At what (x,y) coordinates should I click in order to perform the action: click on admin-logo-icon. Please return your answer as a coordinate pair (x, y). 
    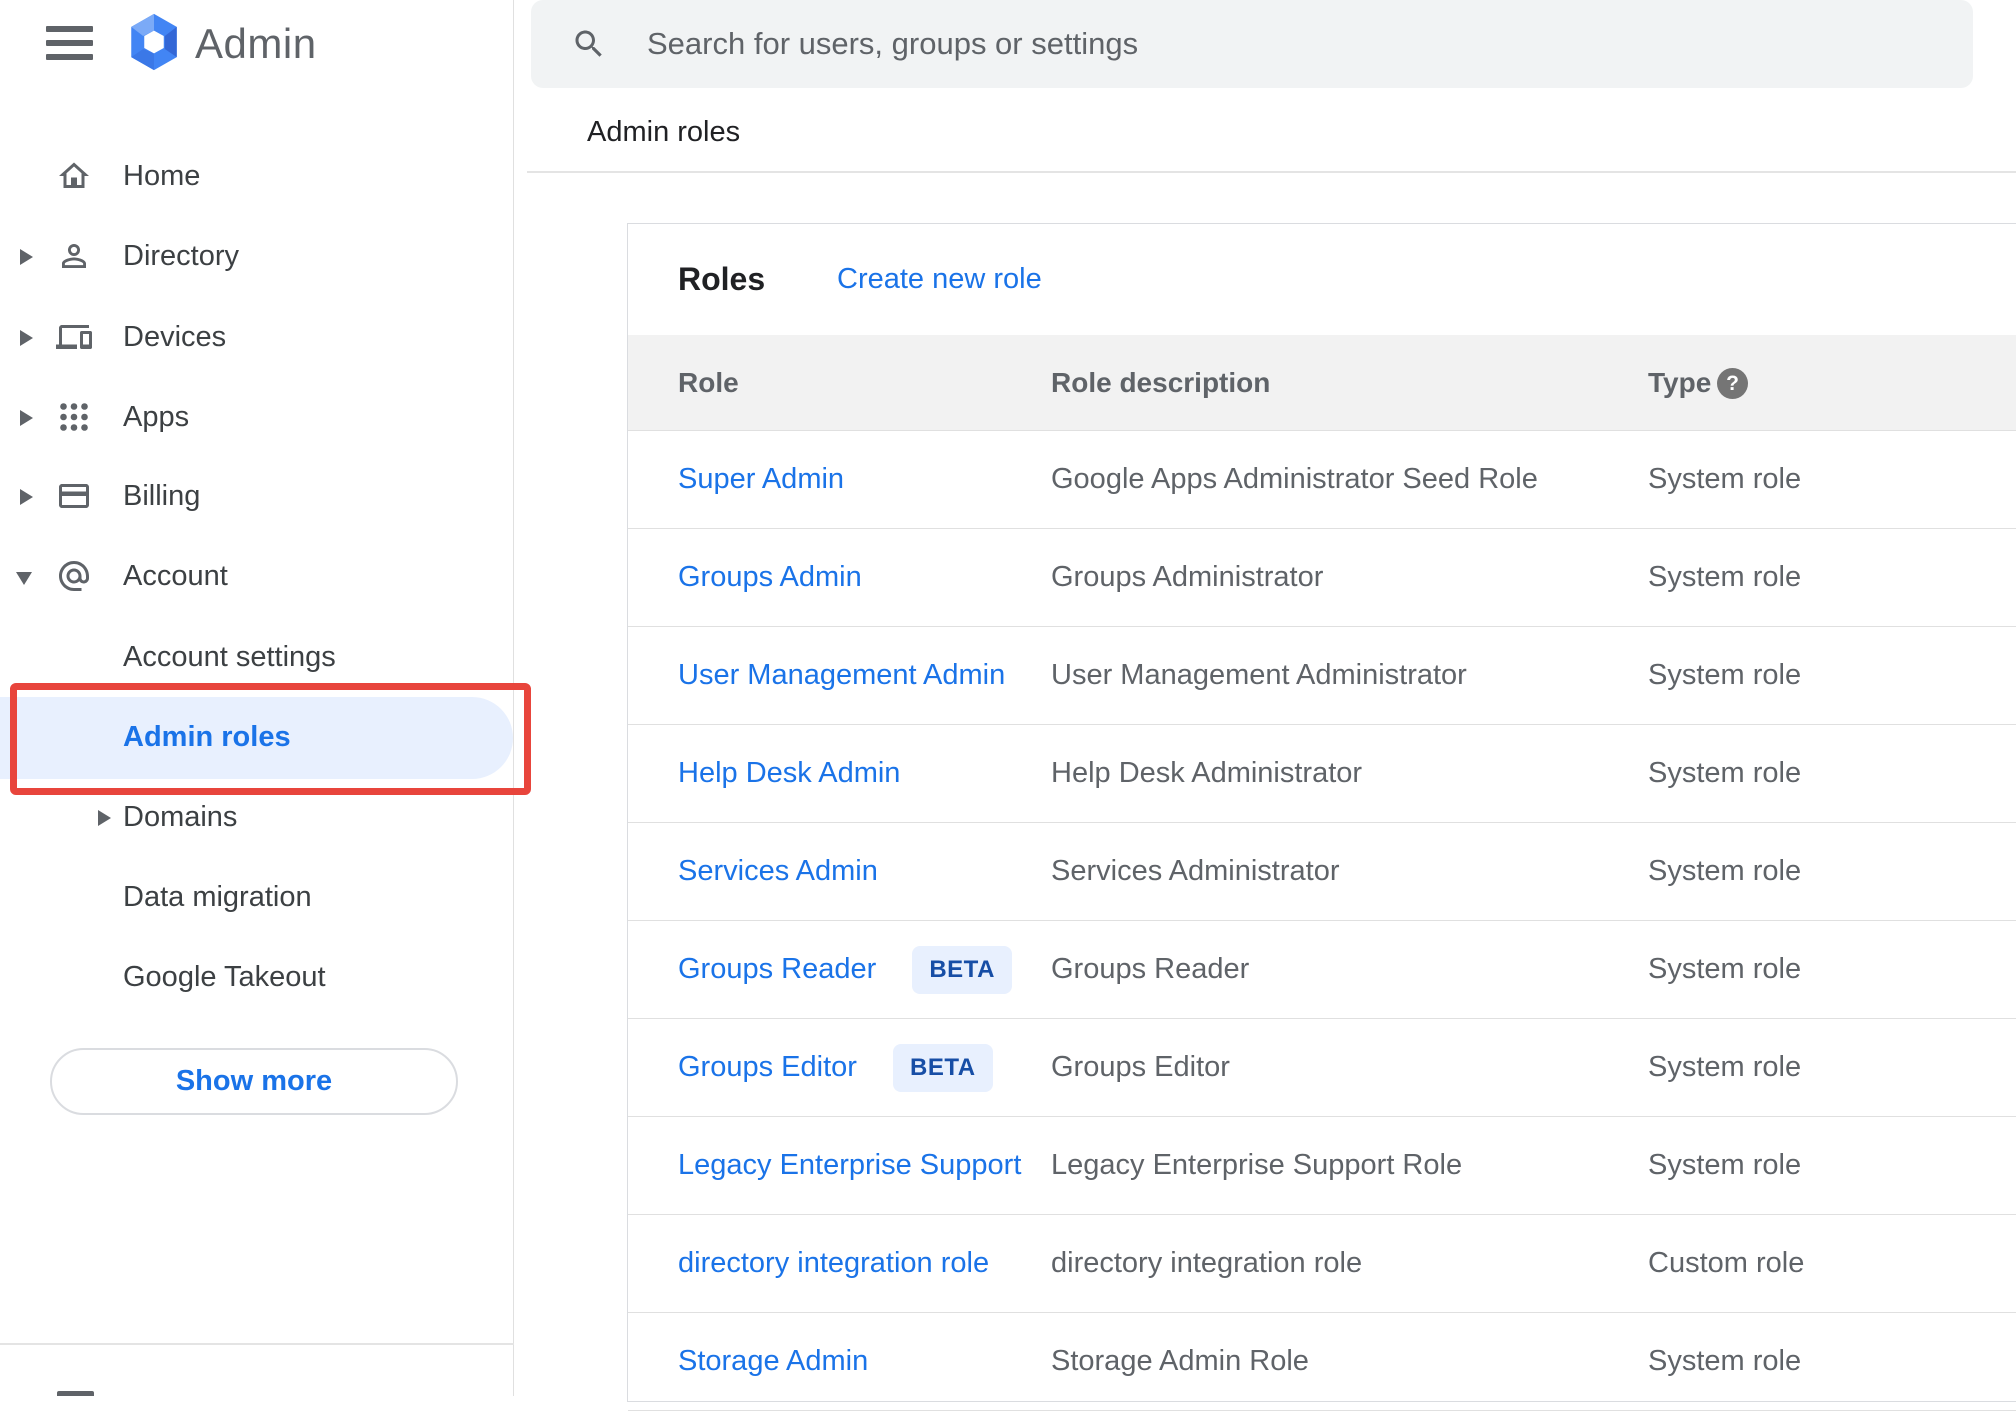
    Looking at the image, I should click on (154, 42).